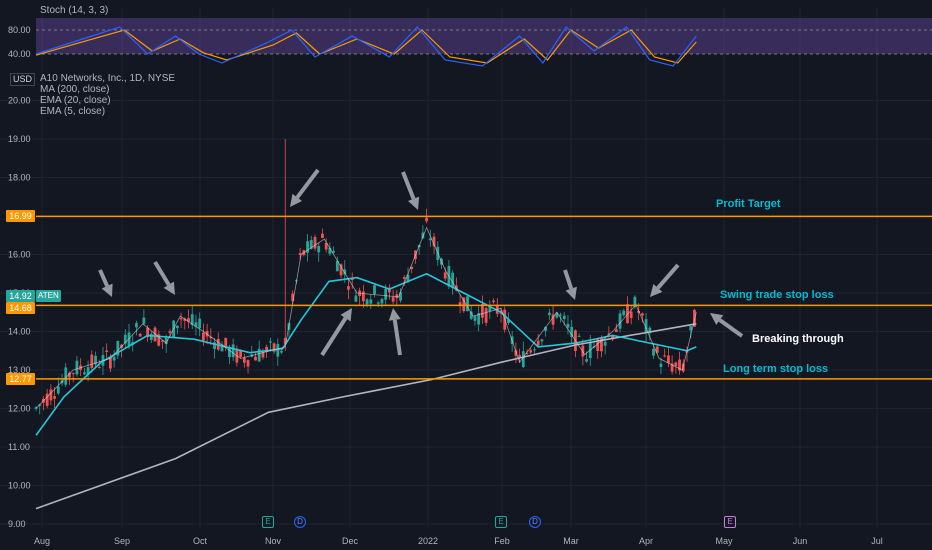 Image resolution: width=932 pixels, height=550 pixels. What do you see at coordinates (19, 486) in the screenshot?
I see `price-axis-label: 10.00` at bounding box center [19, 486].